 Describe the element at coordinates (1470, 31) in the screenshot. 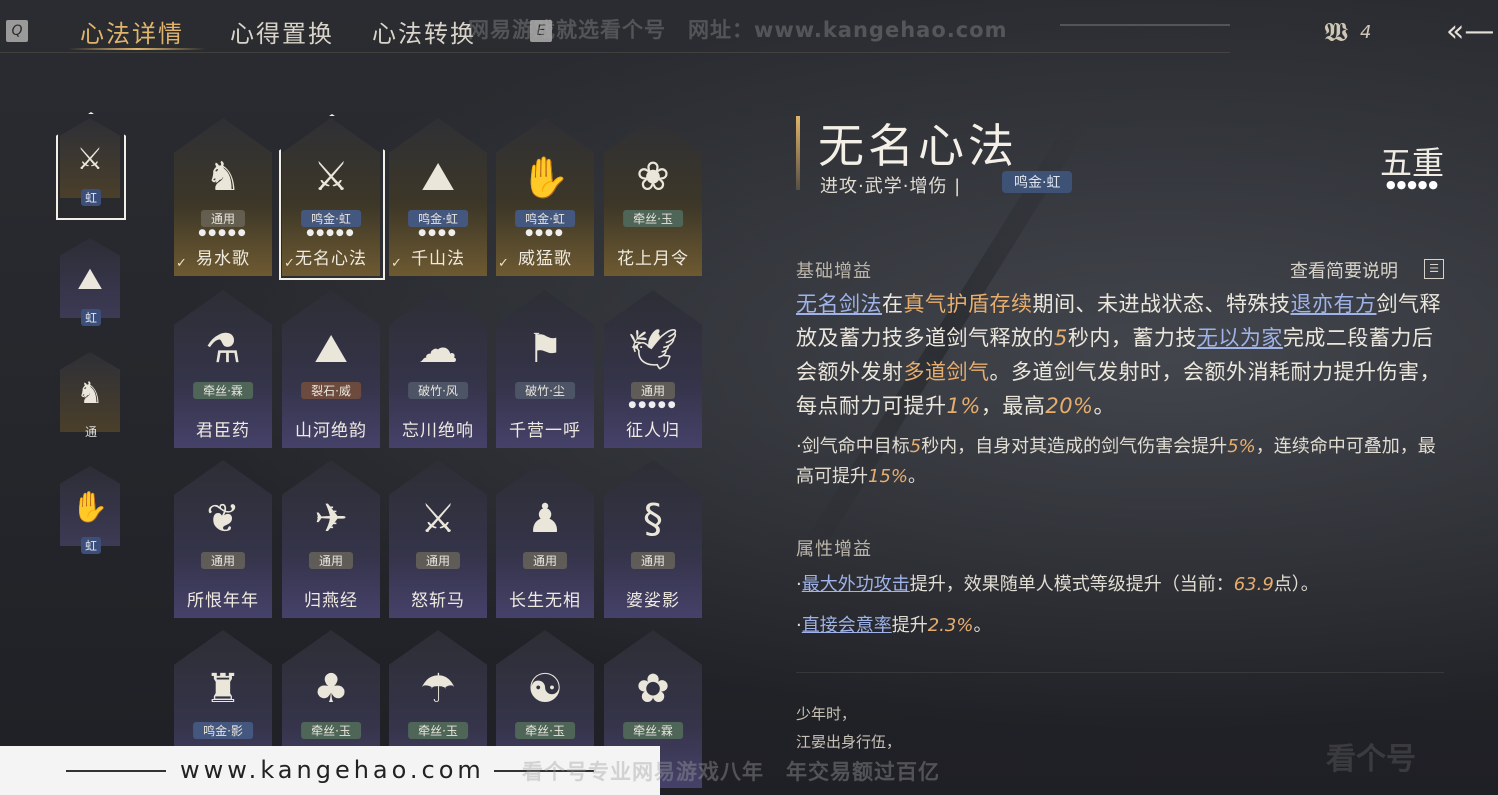

I see `back-arrow-icon: «—` at that location.